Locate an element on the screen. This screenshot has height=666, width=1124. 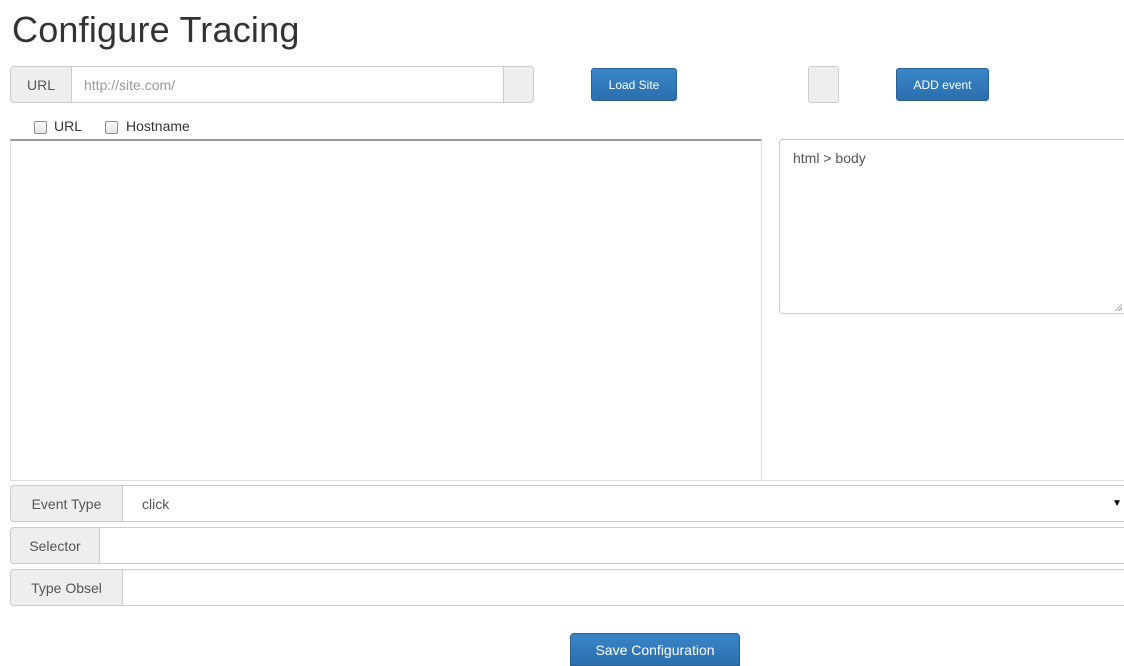
url-input-wrapper is located at coordinates (287, 84).